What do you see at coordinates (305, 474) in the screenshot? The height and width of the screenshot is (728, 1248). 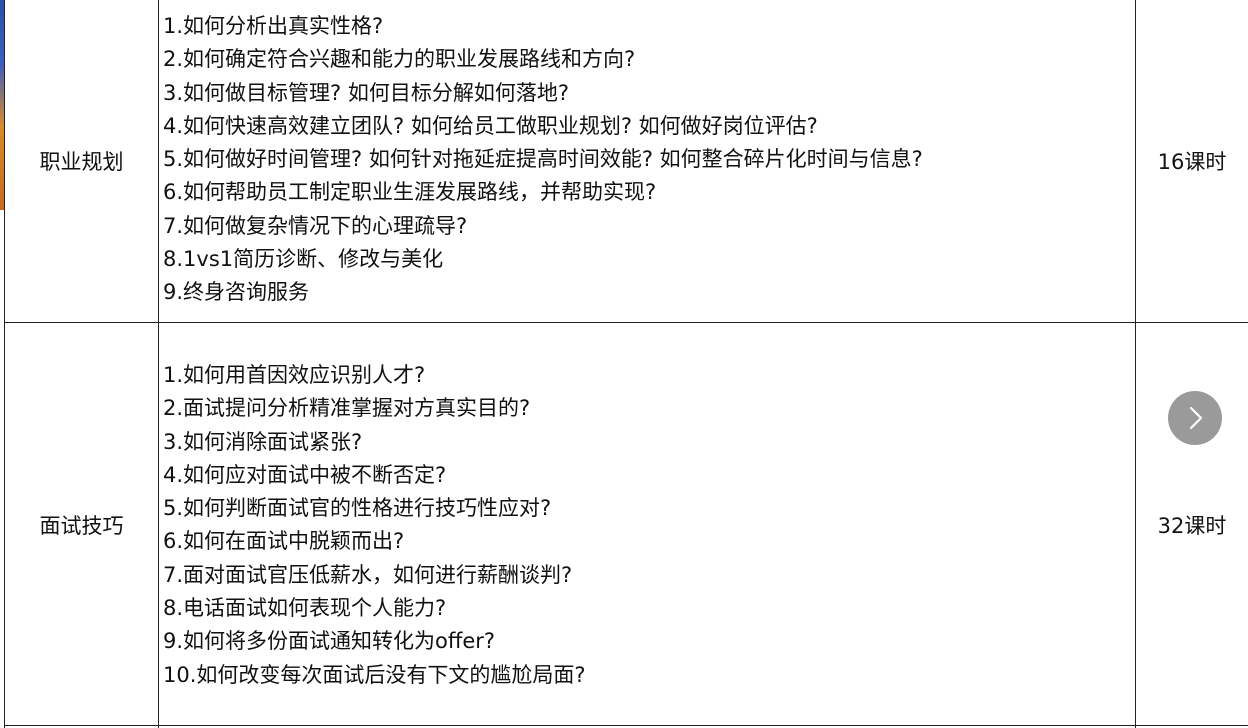 I see `list-item: 4.如何应对面试中被不断否定?` at bounding box center [305, 474].